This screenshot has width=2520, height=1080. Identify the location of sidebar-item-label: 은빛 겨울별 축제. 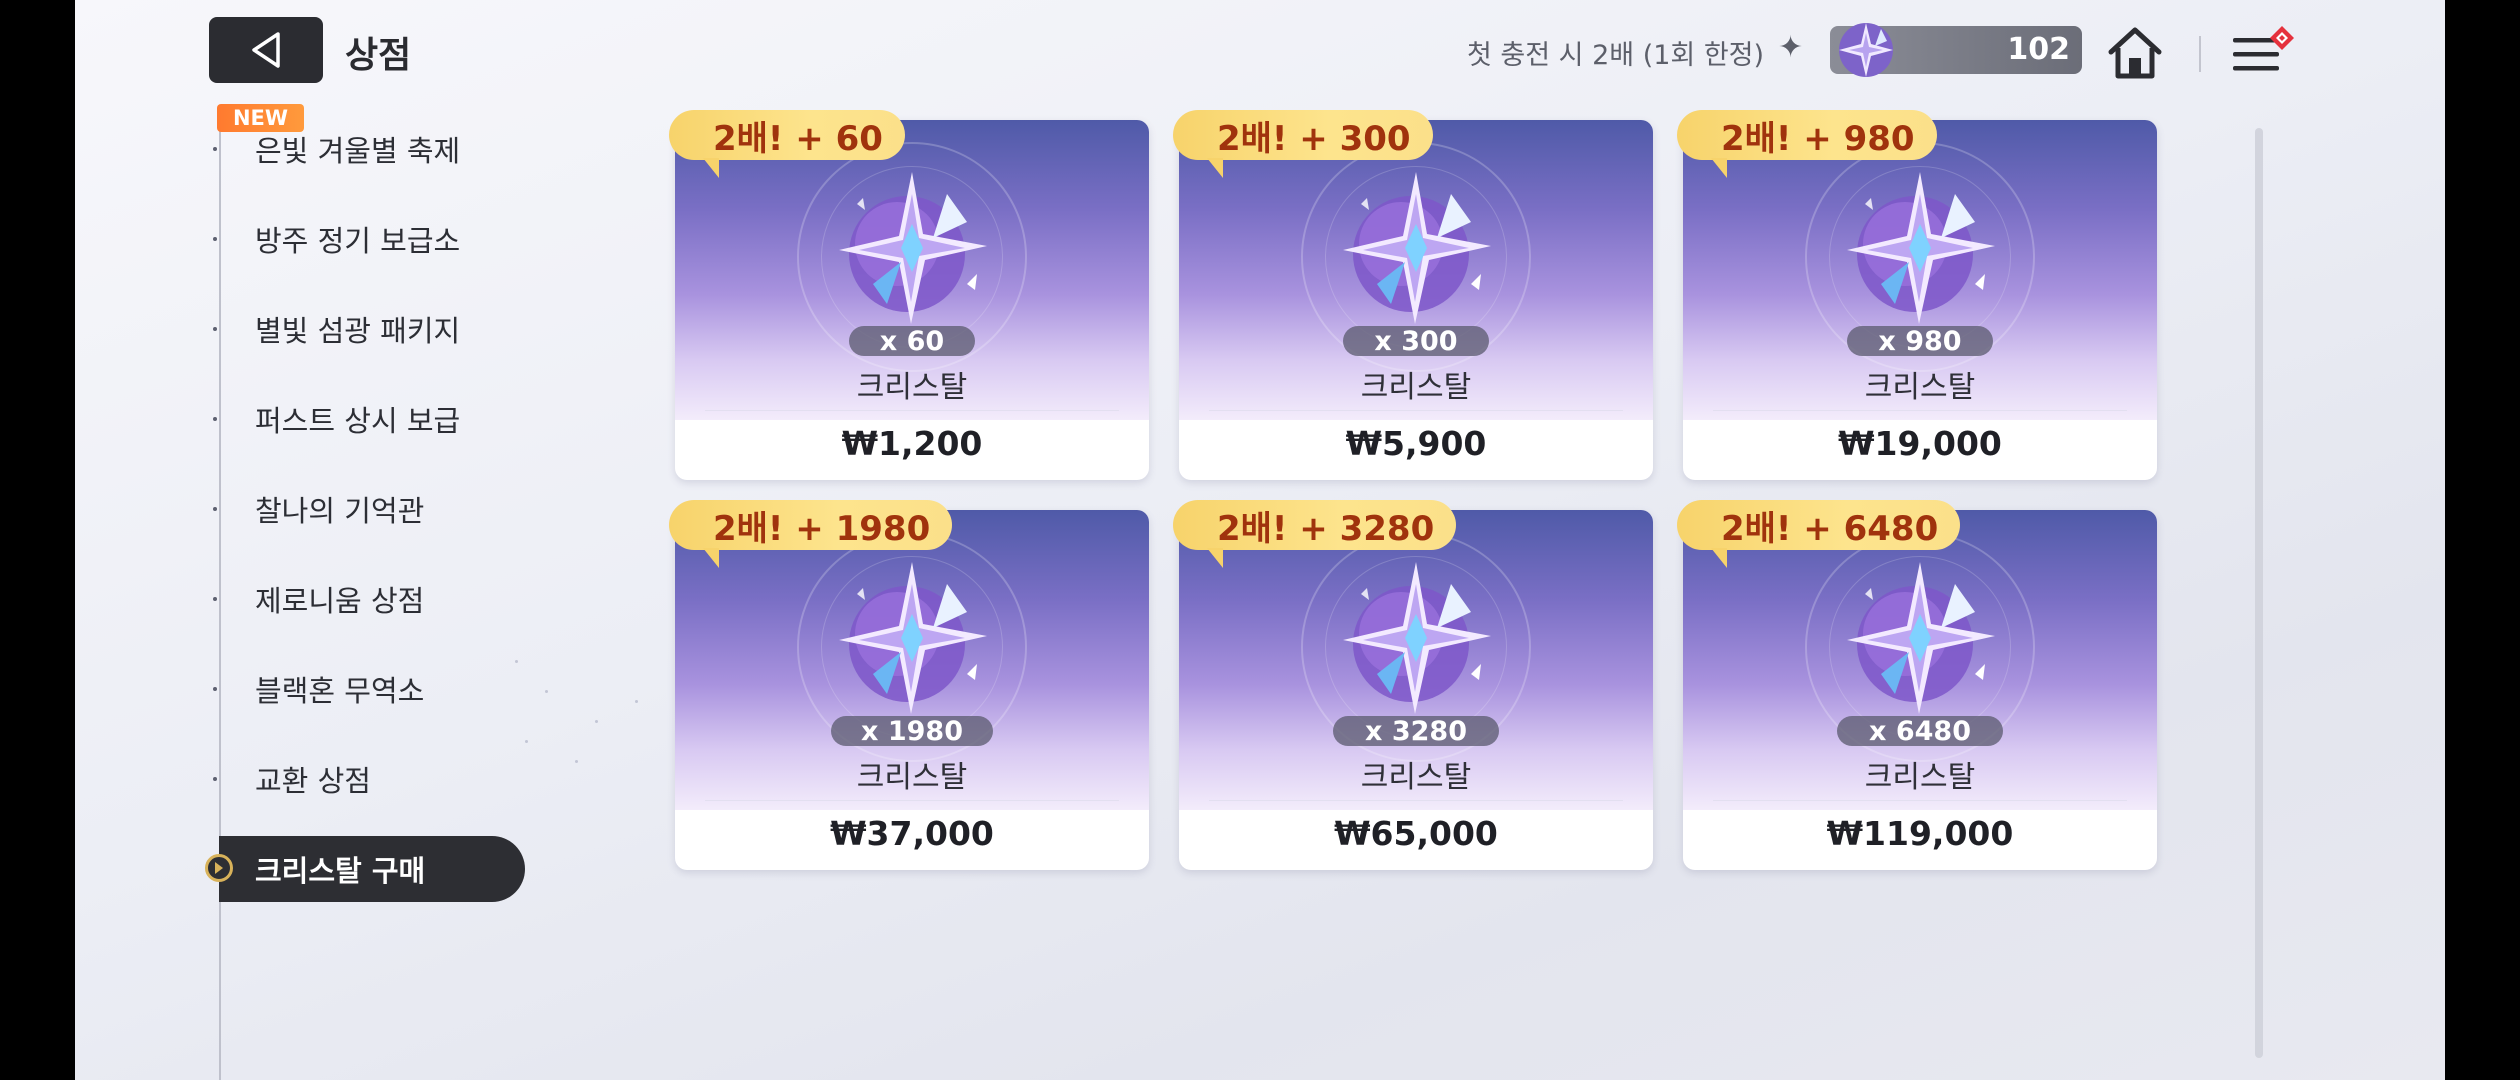
(358, 151).